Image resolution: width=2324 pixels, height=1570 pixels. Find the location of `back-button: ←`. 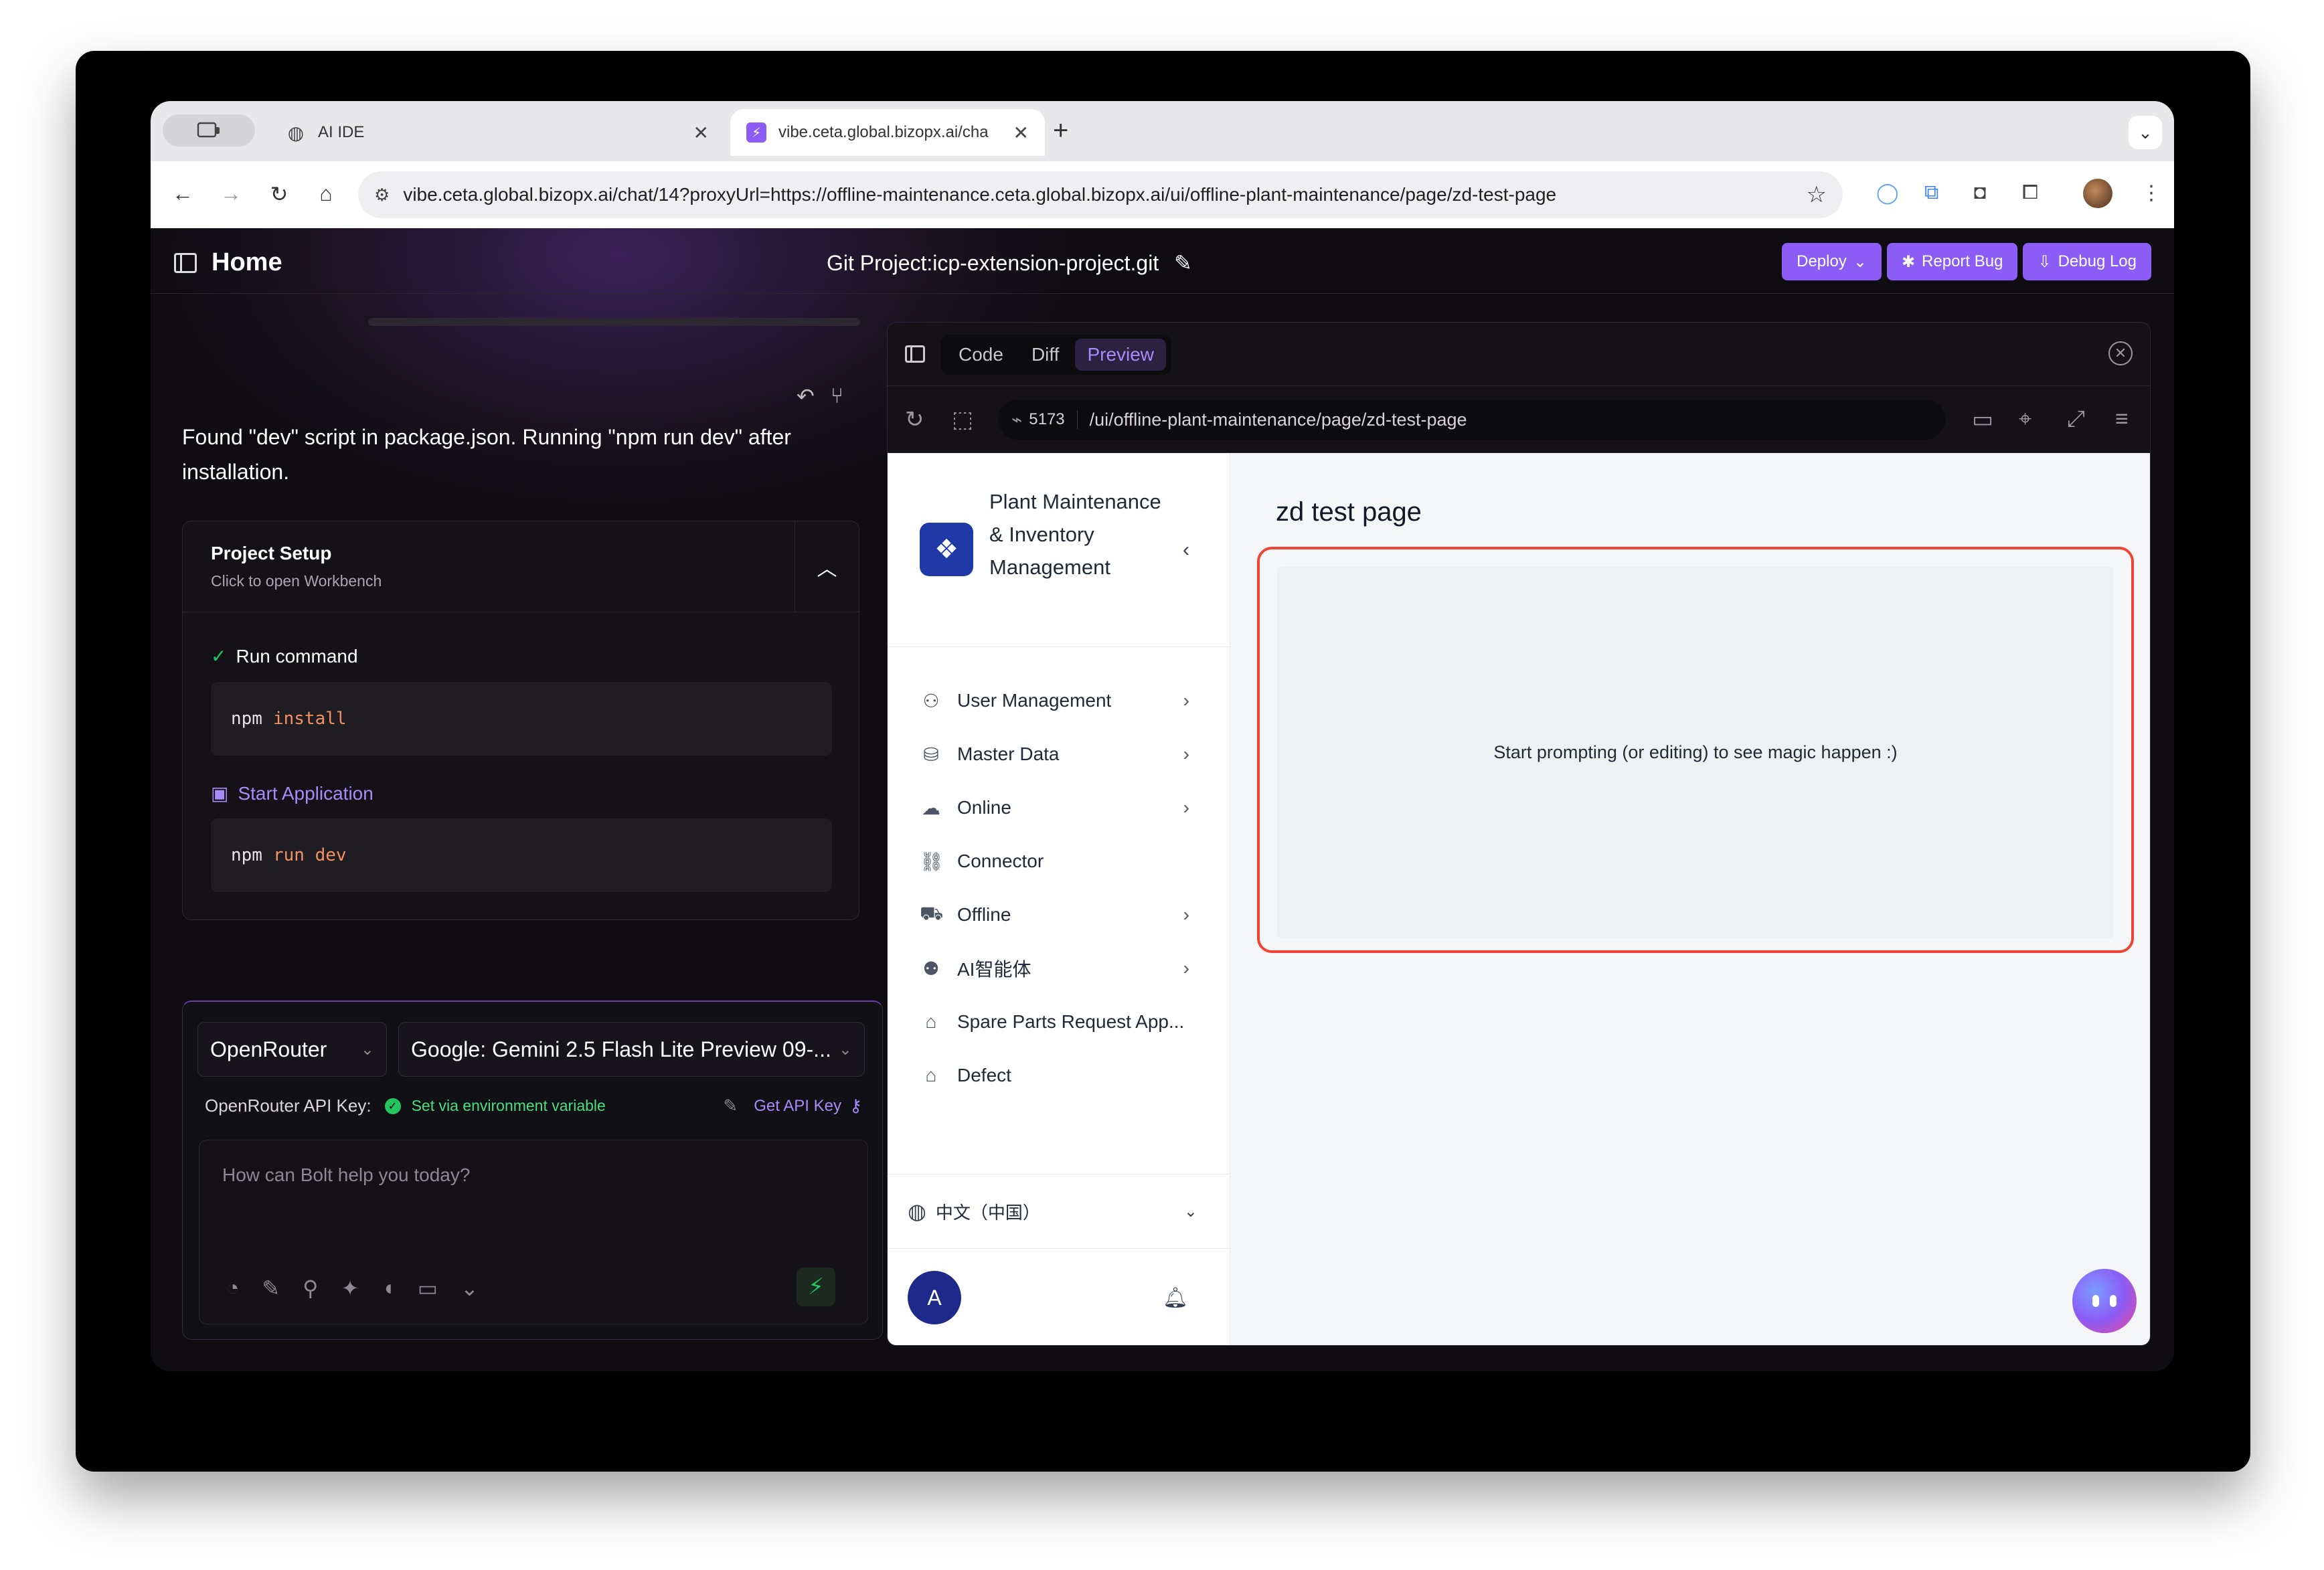

back-button: ← is located at coordinates (182, 193).